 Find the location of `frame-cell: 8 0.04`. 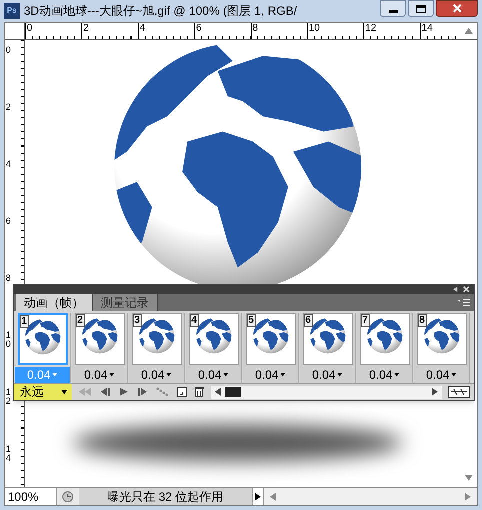

frame-cell: 8 0.04 is located at coordinates (442, 348).